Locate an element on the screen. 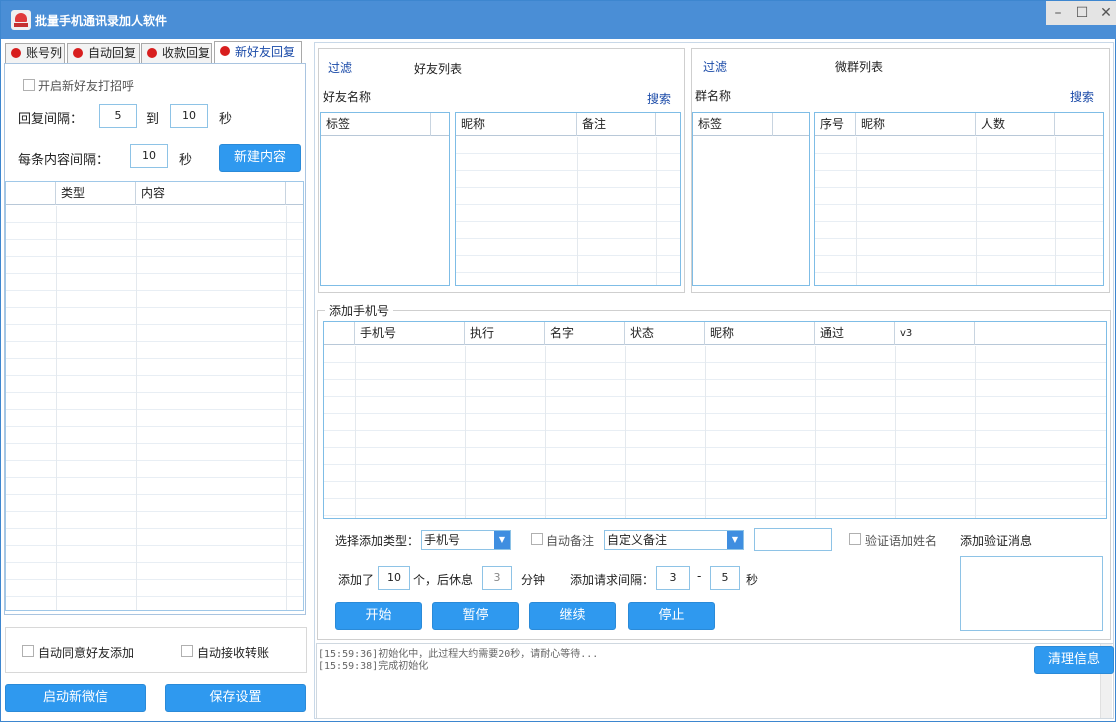 The width and height of the screenshot is (1116, 722). grid-header: 序号 昵称 人数 is located at coordinates (959, 124).